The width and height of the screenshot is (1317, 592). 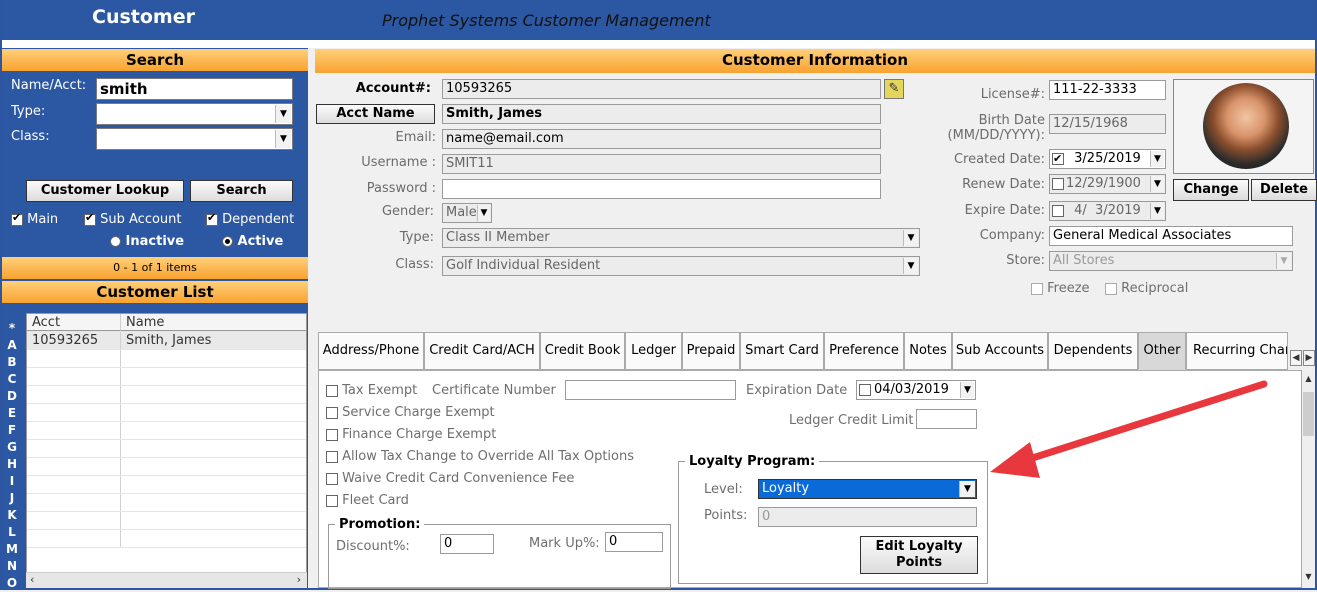 I want to click on column-header-name: Name, so click(x=213, y=322).